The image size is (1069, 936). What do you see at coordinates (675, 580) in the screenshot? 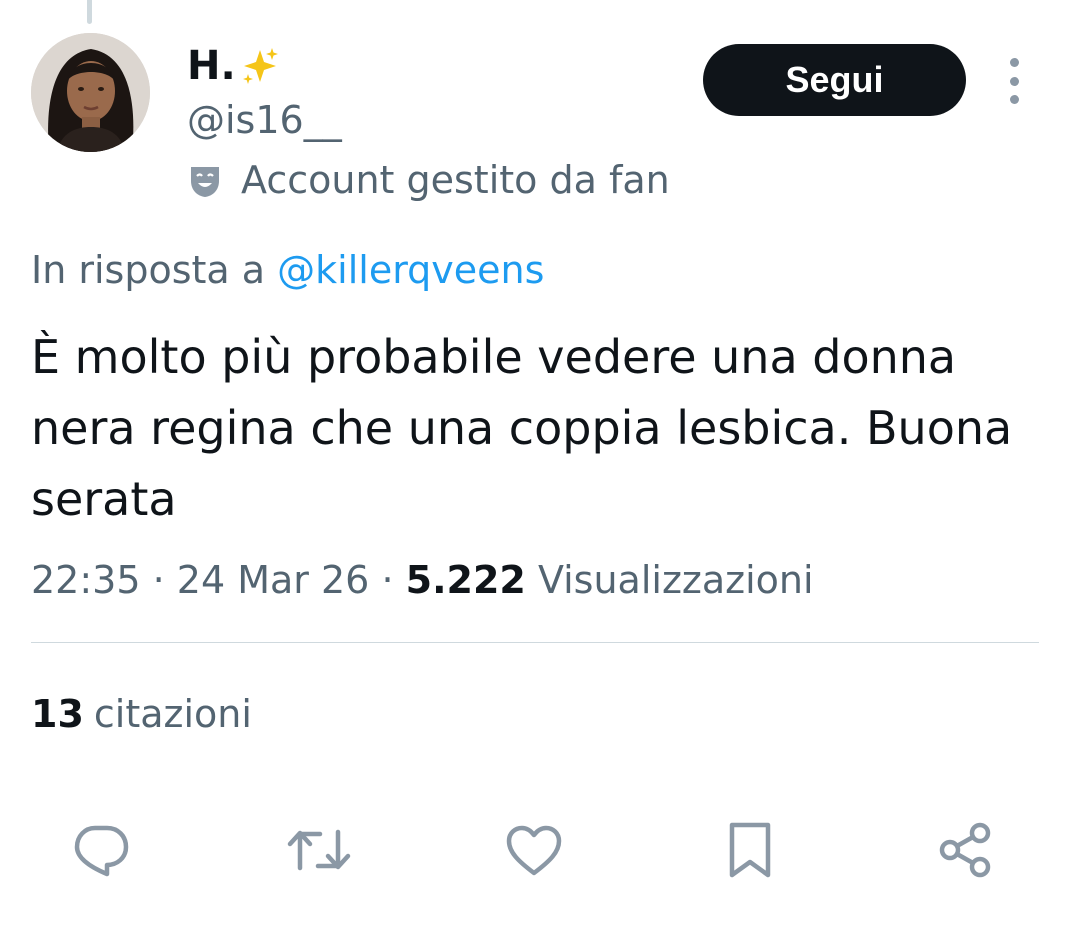
I see `views-label: Visualizzazioni` at bounding box center [675, 580].